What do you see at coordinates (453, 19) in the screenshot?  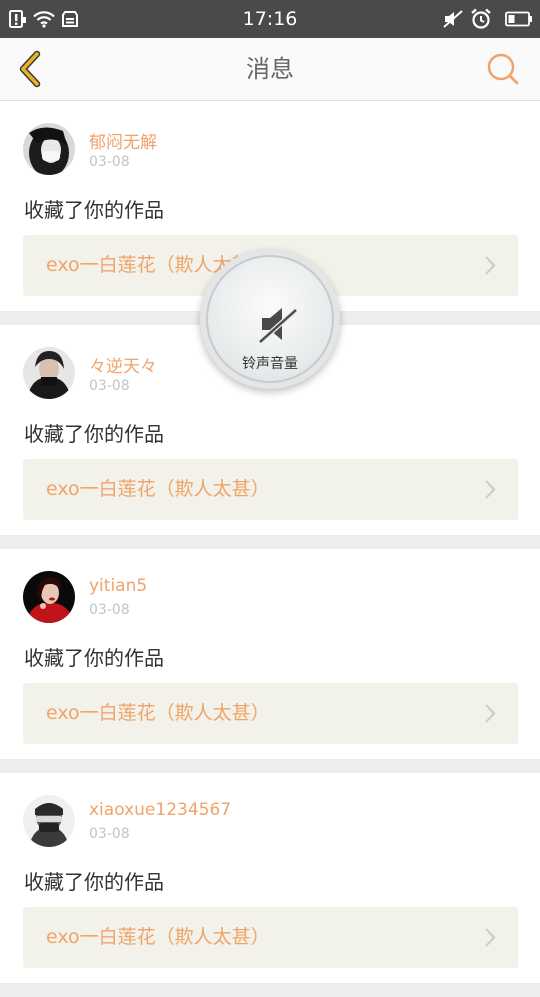 I see `mute-icon` at bounding box center [453, 19].